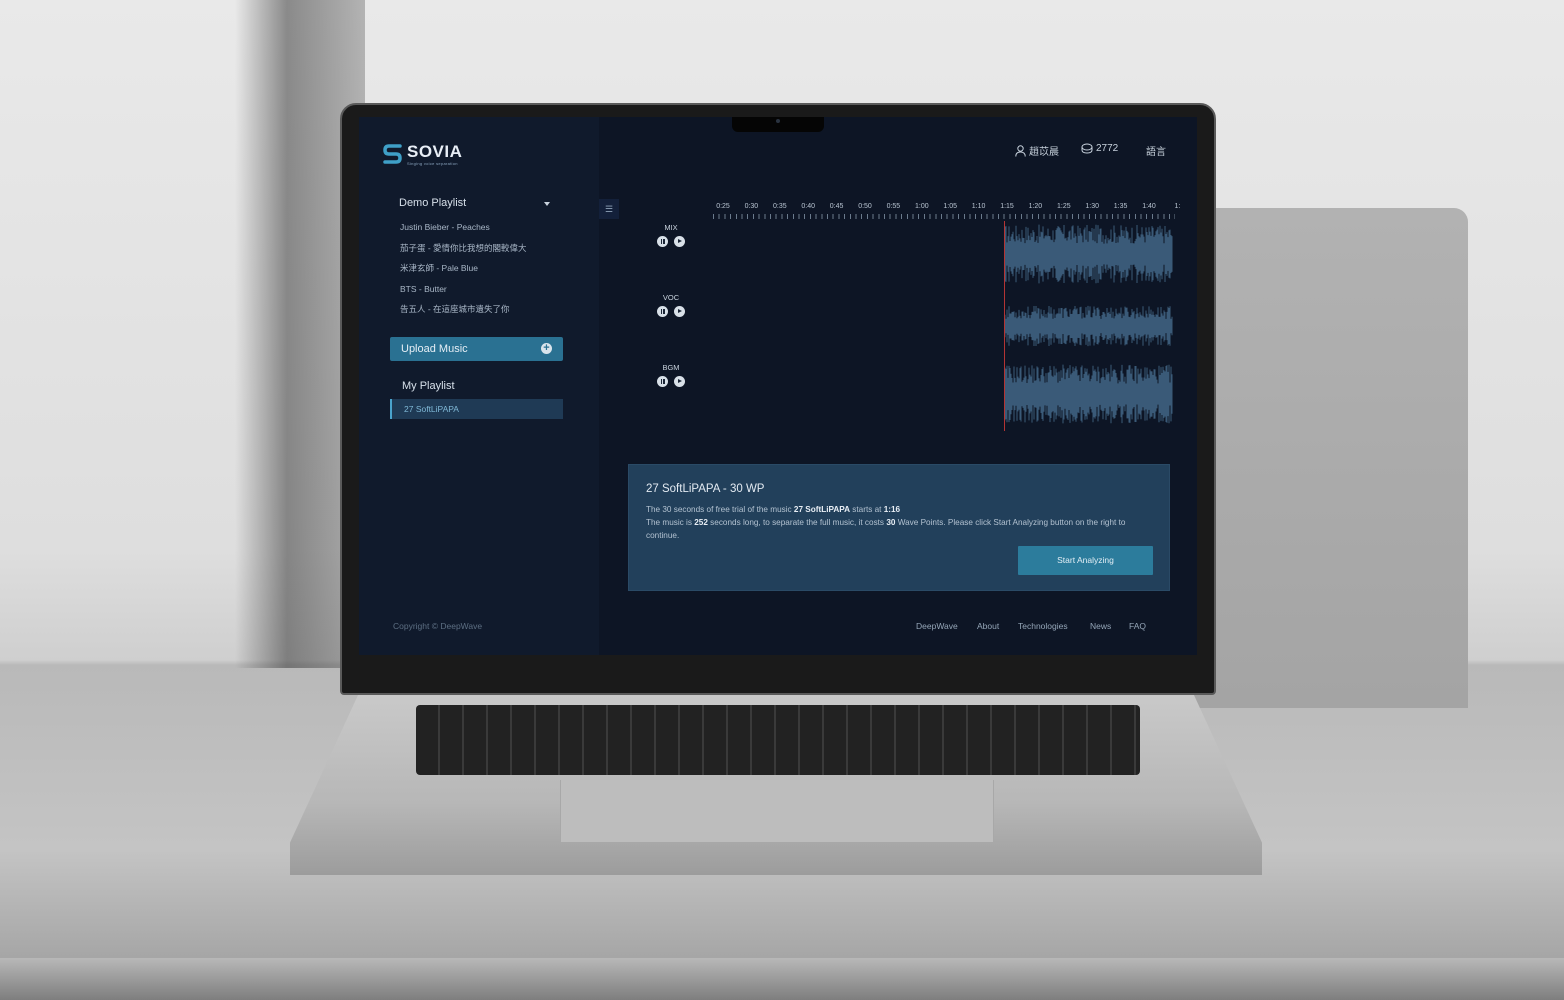  Describe the element at coordinates (1137, 626) in the screenshot. I see `footer-link-faq: FAQ` at that location.